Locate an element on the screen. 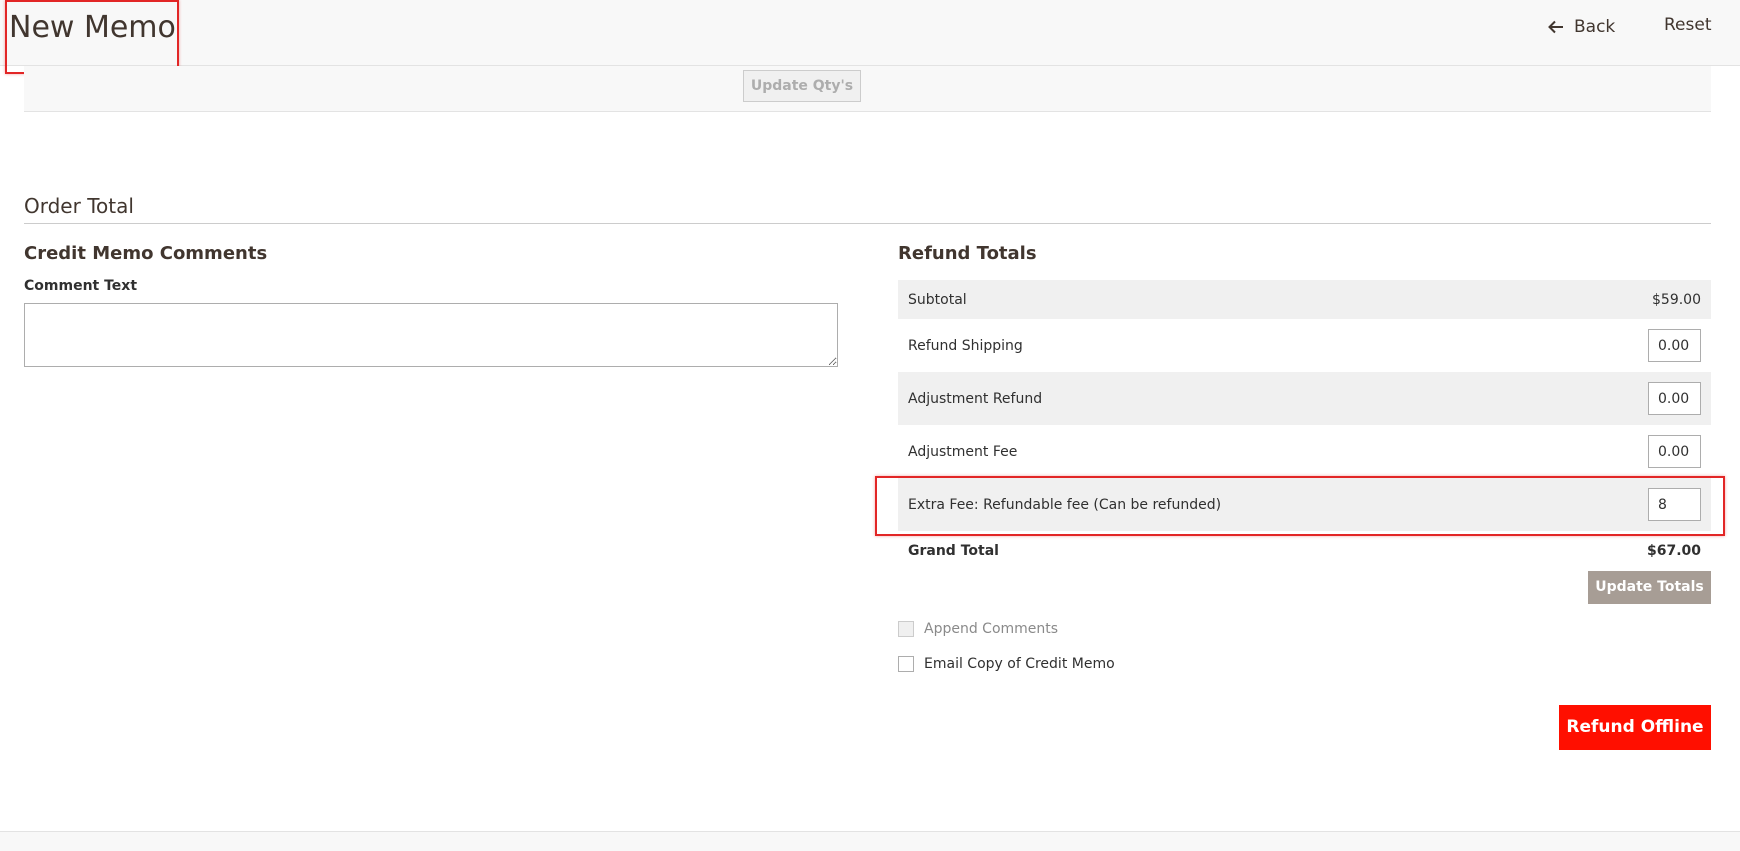 This screenshot has height=851, width=1740. credit-memo-comments-heading: Credit Memo Comments is located at coordinates (146, 253).